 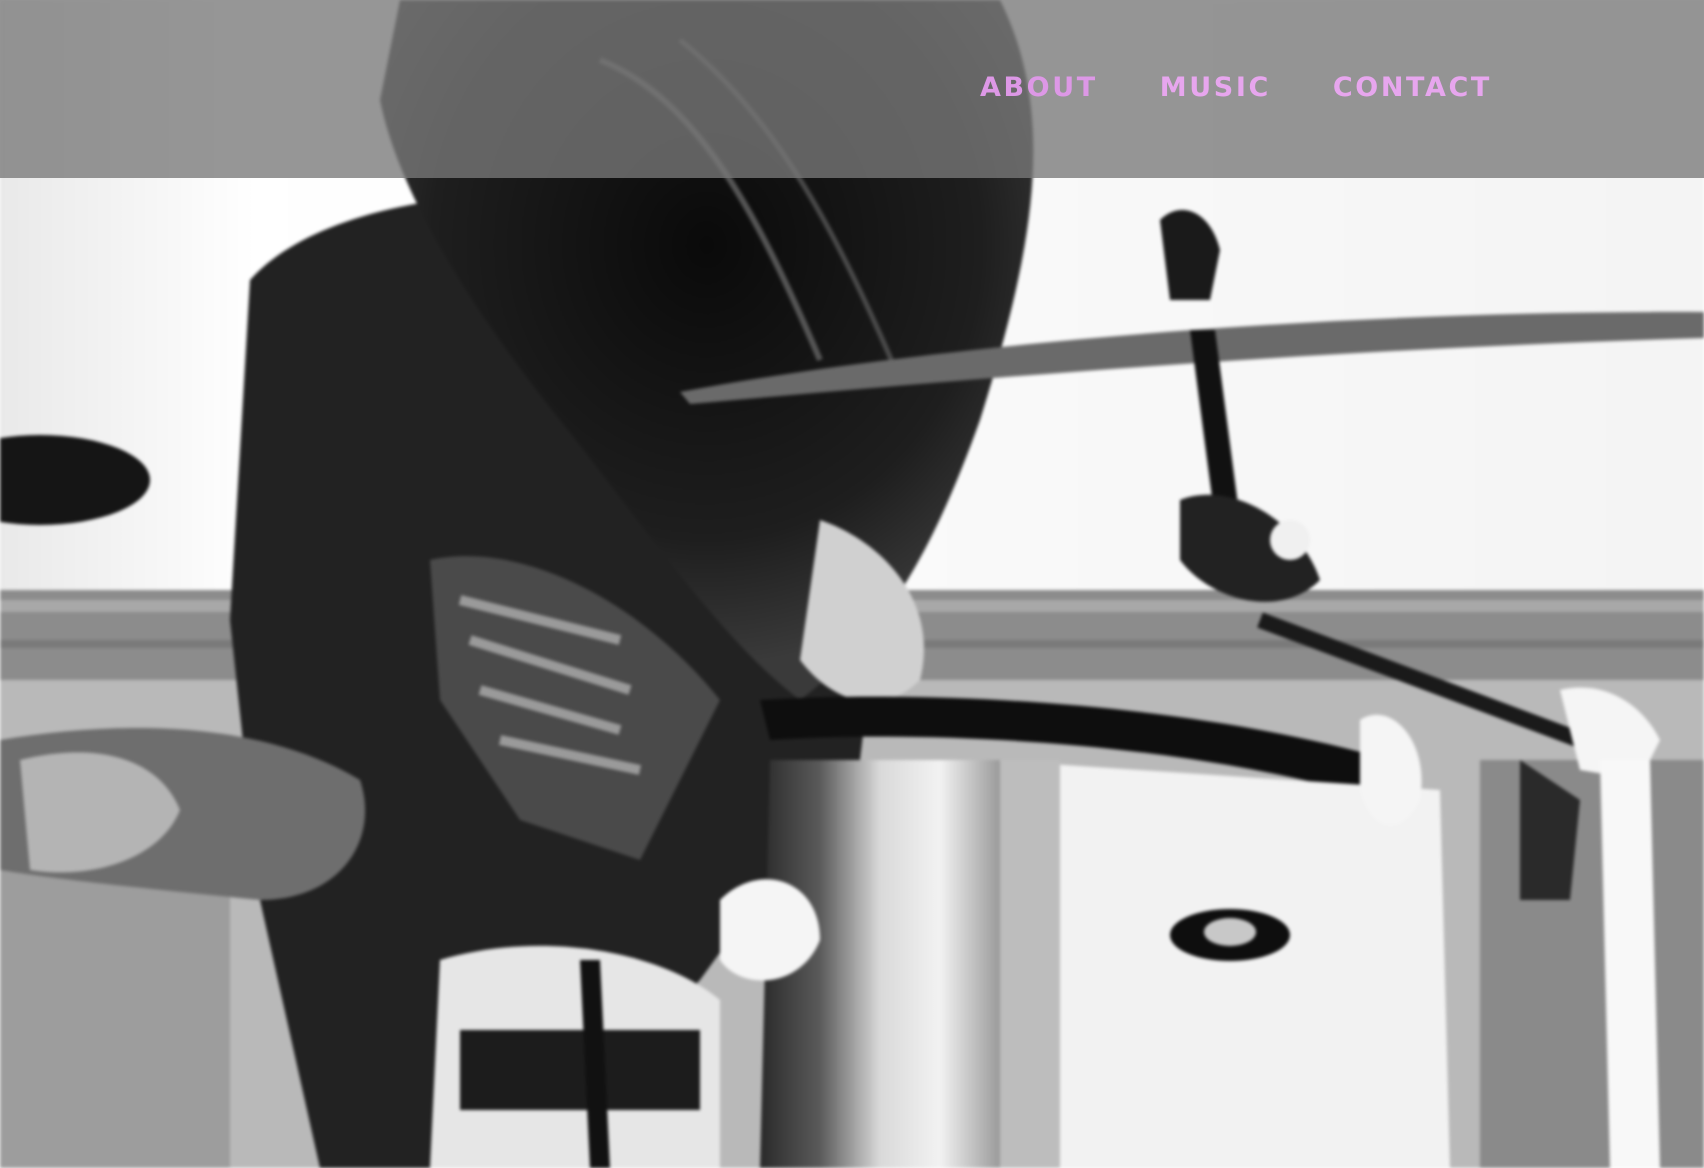 What do you see at coordinates (1039, 88) in the screenshot?
I see `nav-link-about: ABOUT` at bounding box center [1039, 88].